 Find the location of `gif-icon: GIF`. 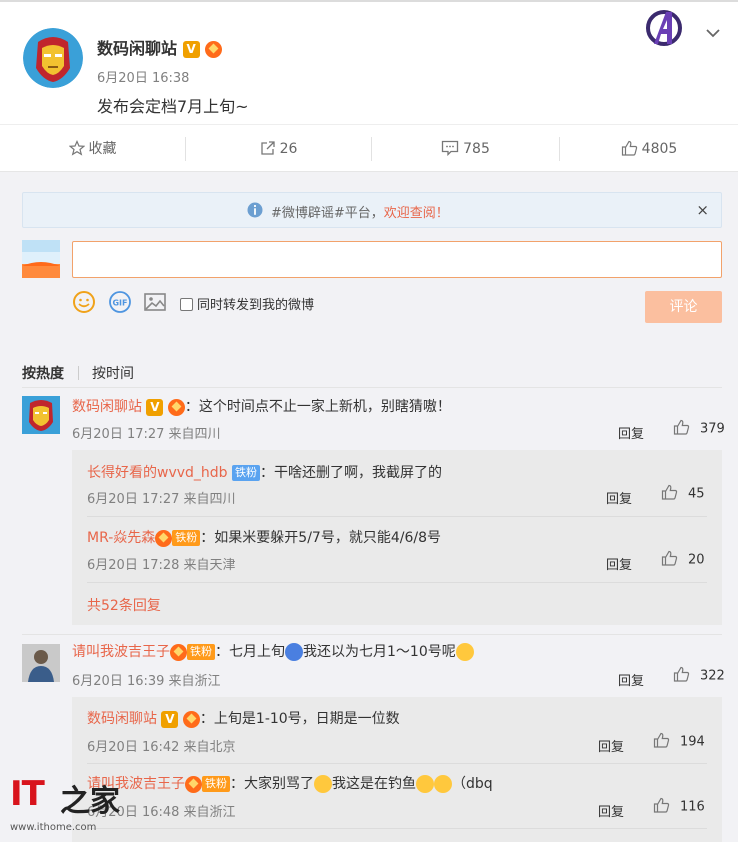

gif-icon: GIF is located at coordinates (120, 302).